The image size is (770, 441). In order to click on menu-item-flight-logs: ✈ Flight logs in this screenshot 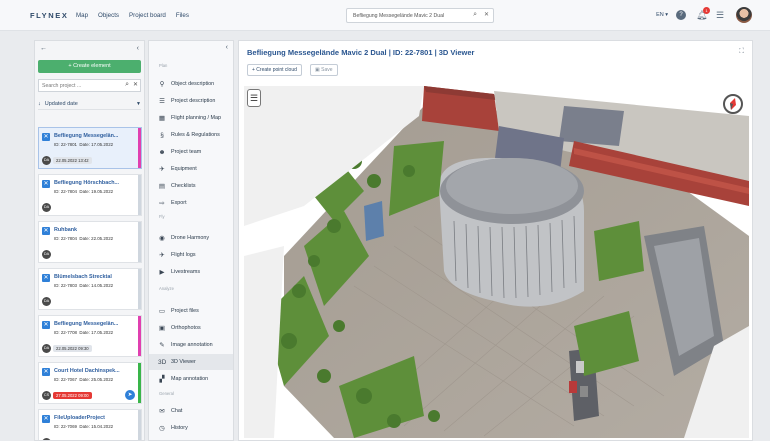, I will do `click(191, 255)`.